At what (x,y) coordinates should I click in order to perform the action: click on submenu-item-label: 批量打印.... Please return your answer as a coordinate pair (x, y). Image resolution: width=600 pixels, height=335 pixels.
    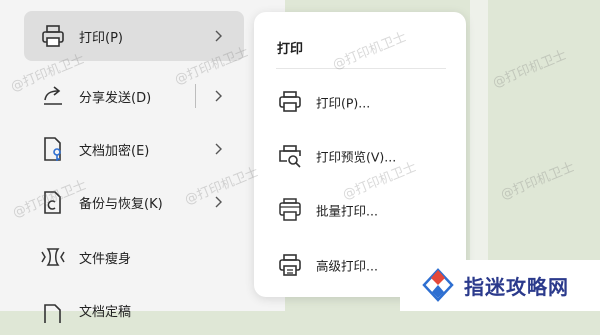
    Looking at the image, I should click on (347, 211).